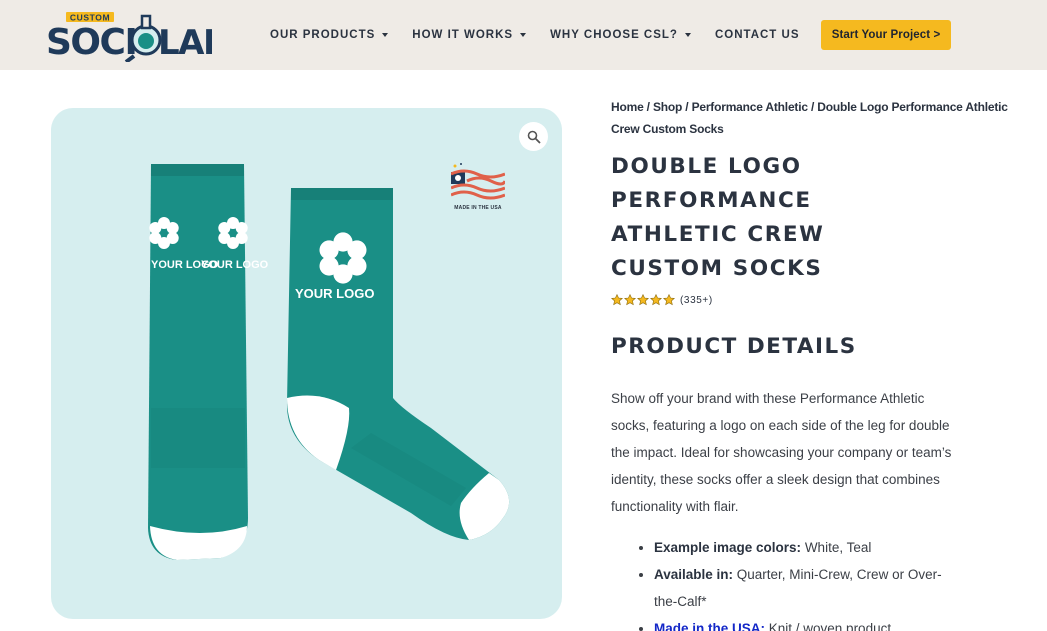 This screenshot has width=1047, height=631. I want to click on nav-why-choose-csl: WHY CHOOSE CSL?, so click(620, 35).